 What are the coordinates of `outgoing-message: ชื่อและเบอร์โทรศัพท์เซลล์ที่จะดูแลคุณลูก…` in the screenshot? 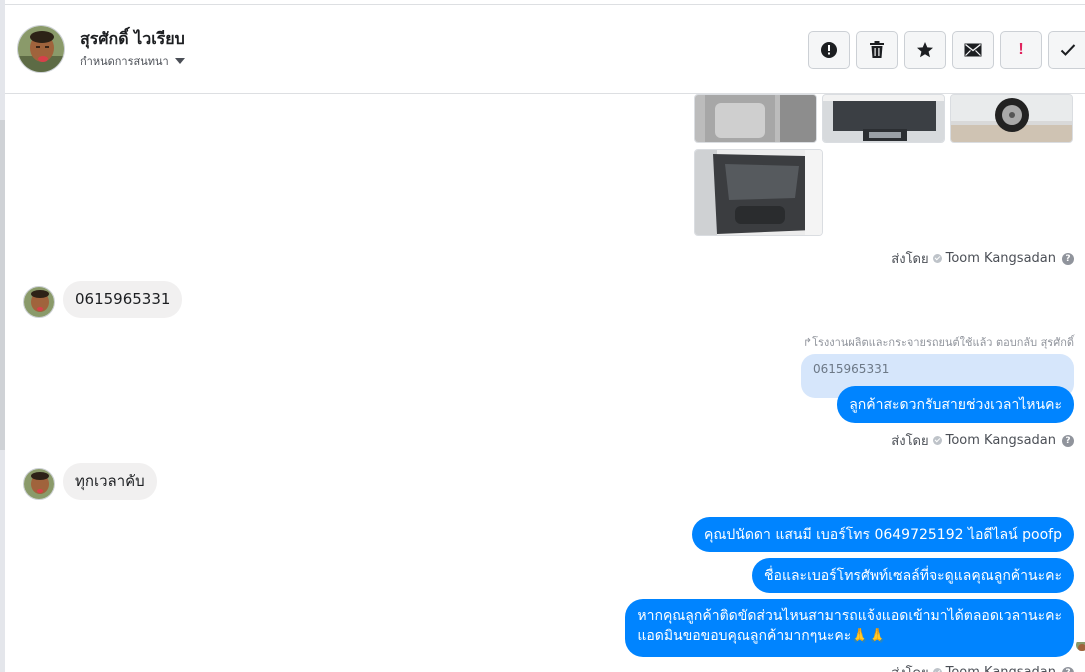 It's located at (913, 575).